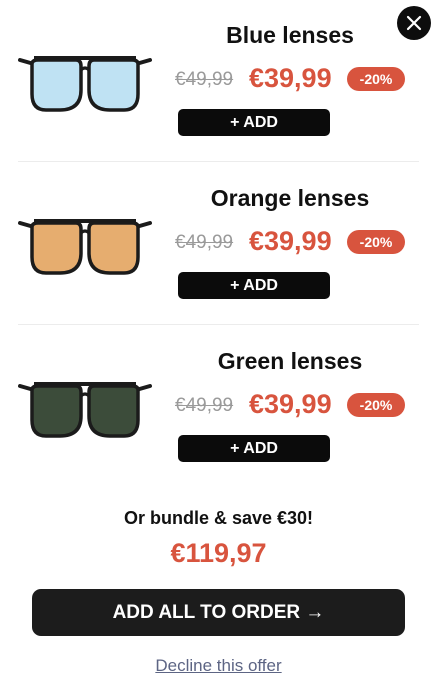 Image resolution: width=437 pixels, height=696 pixels. I want to click on decline-offer-link: Decline this offer, so click(218, 666).